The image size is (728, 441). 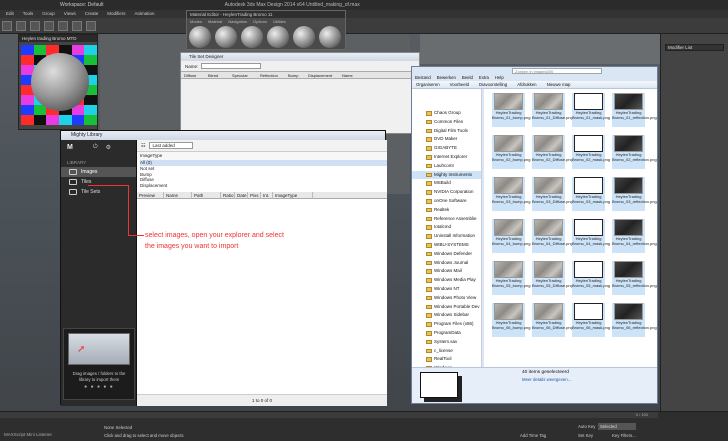 I want to click on undo-icon, so click(x=7, y=25).